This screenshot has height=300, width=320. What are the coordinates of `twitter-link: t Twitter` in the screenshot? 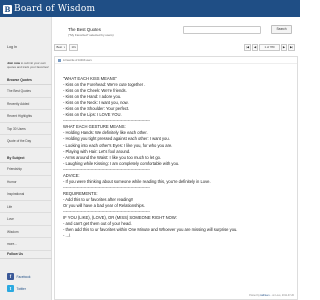 It's located at (16, 288).